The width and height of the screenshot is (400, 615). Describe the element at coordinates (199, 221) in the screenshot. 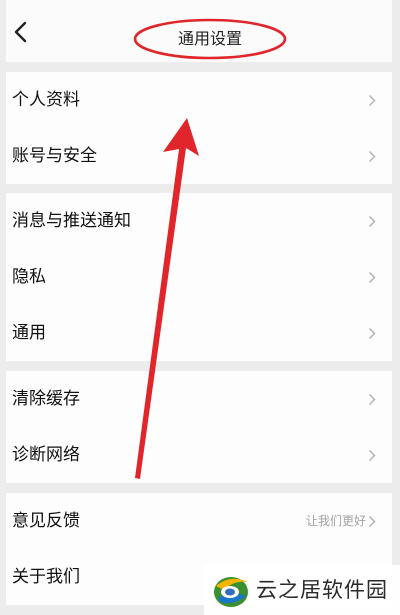

I see `settings-row-notifications: 消息与推送通知` at that location.